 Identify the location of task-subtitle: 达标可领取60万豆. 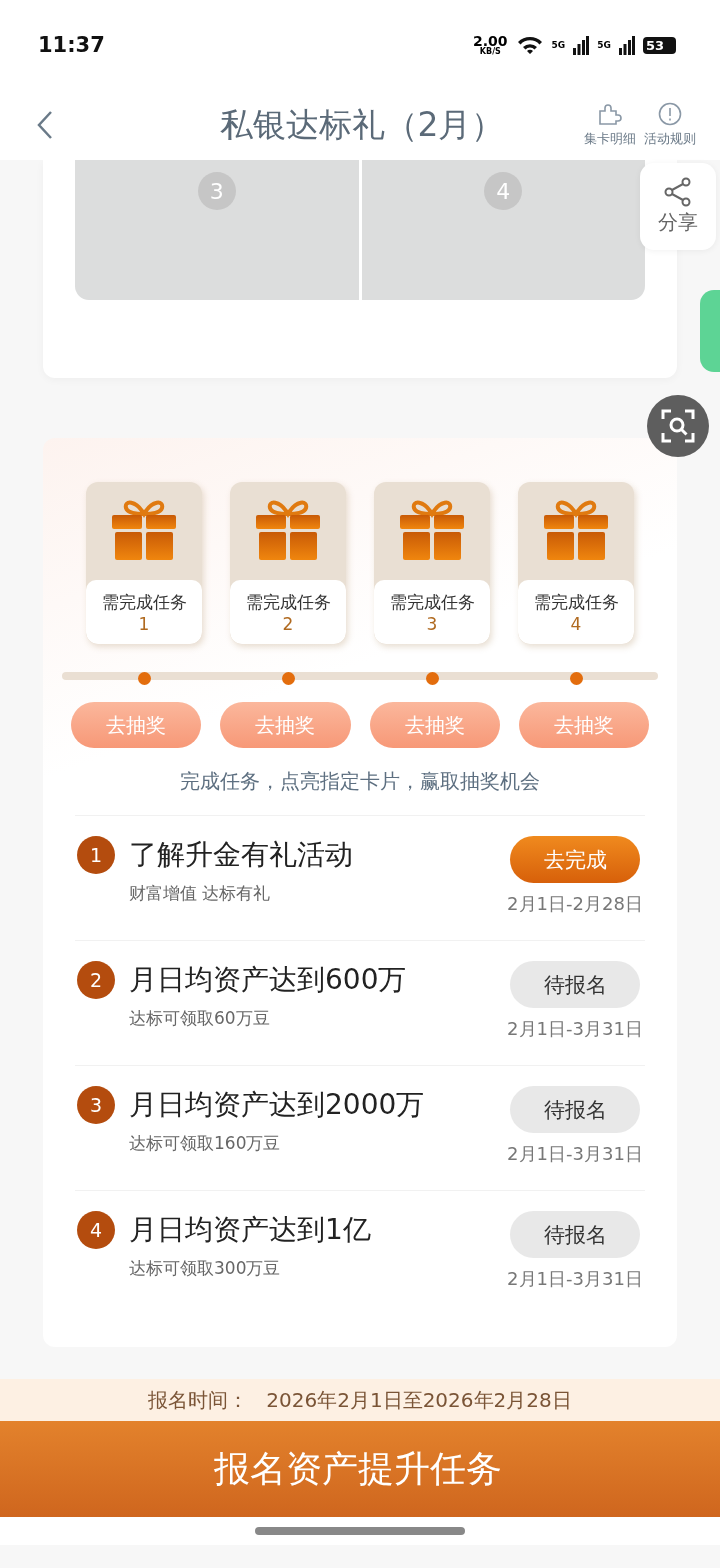
(200, 1018).